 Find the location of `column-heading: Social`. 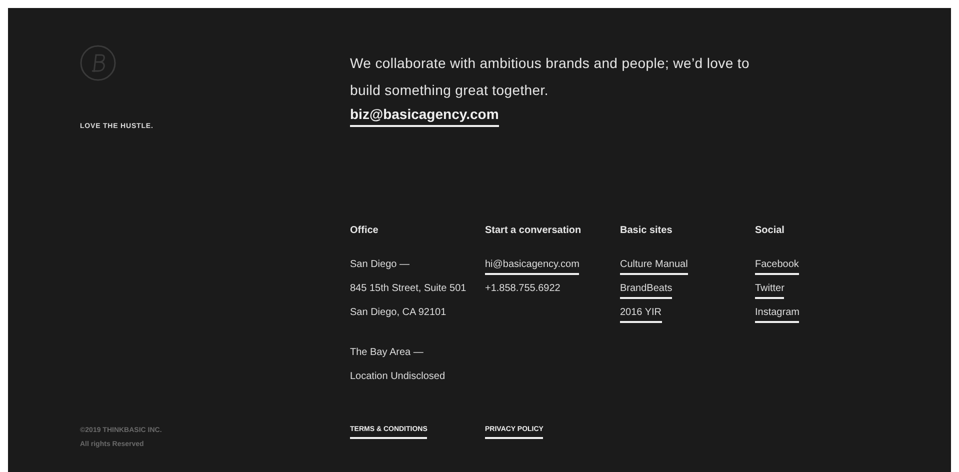

column-heading: Social is located at coordinates (770, 230).